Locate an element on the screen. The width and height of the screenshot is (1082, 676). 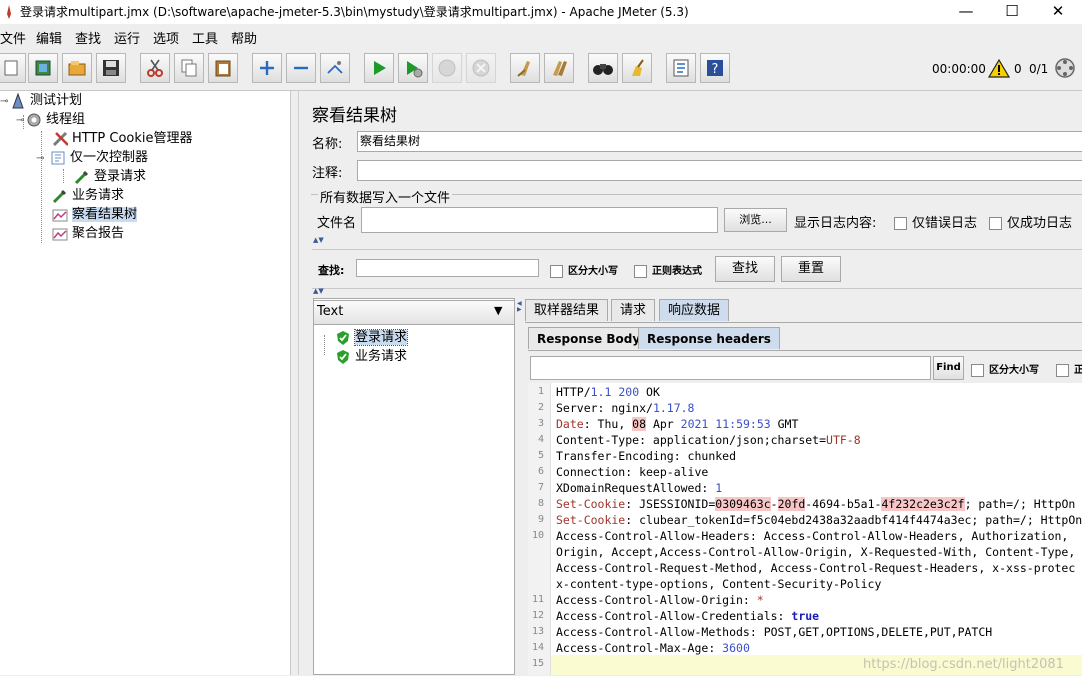
menu-help: 帮助 is located at coordinates (244, 37).